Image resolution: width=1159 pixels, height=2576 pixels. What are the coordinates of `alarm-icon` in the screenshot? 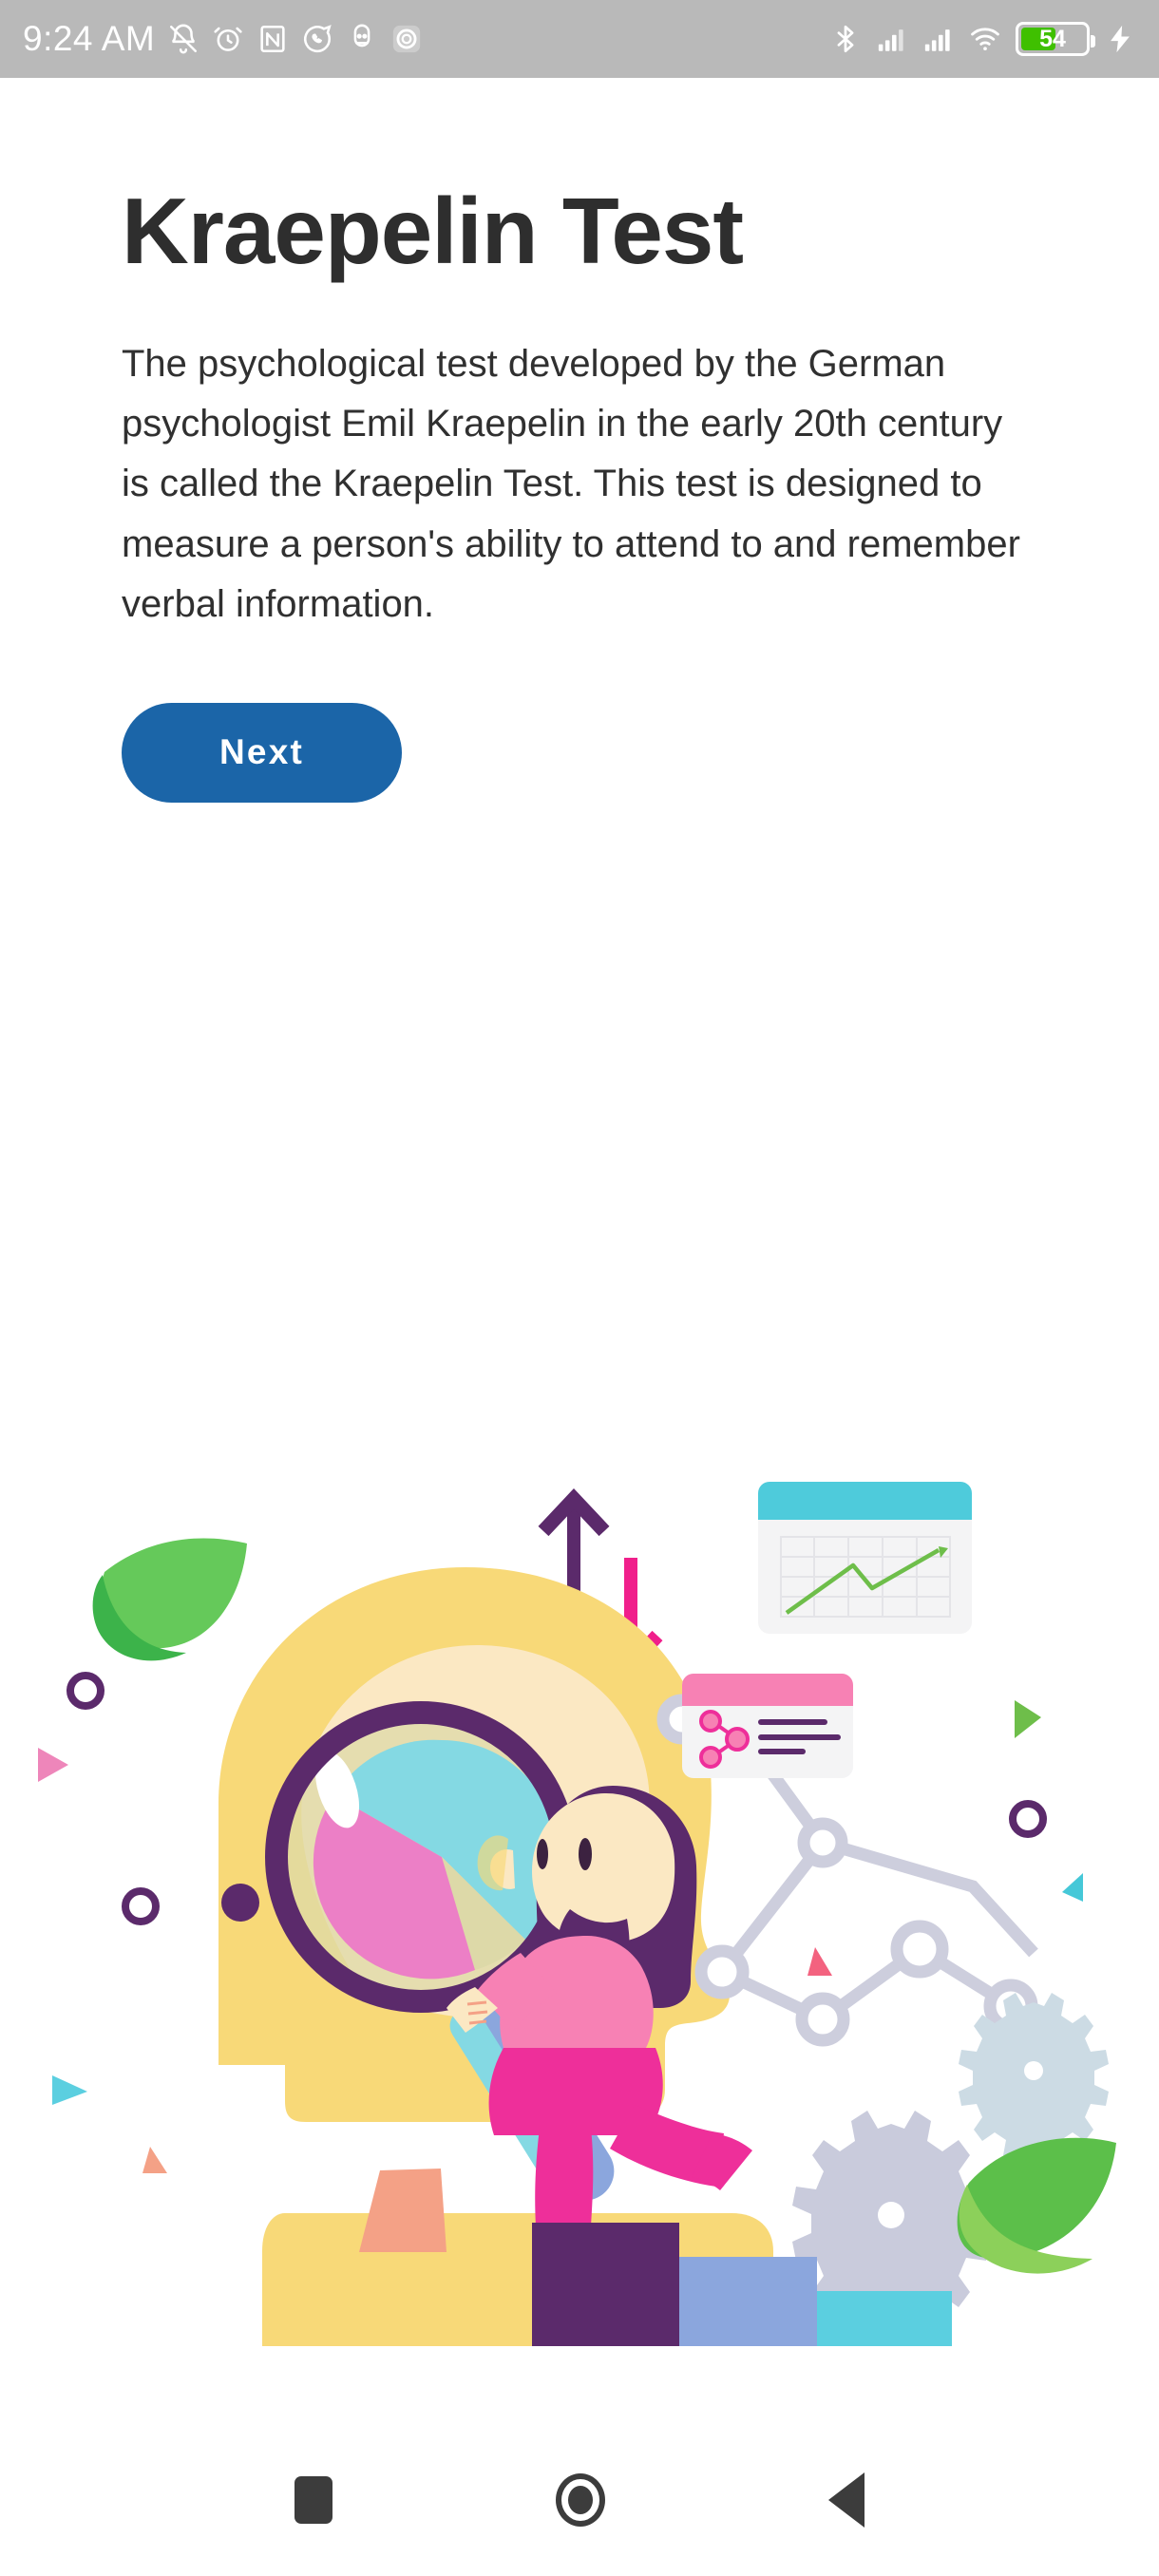 It's located at (228, 39).